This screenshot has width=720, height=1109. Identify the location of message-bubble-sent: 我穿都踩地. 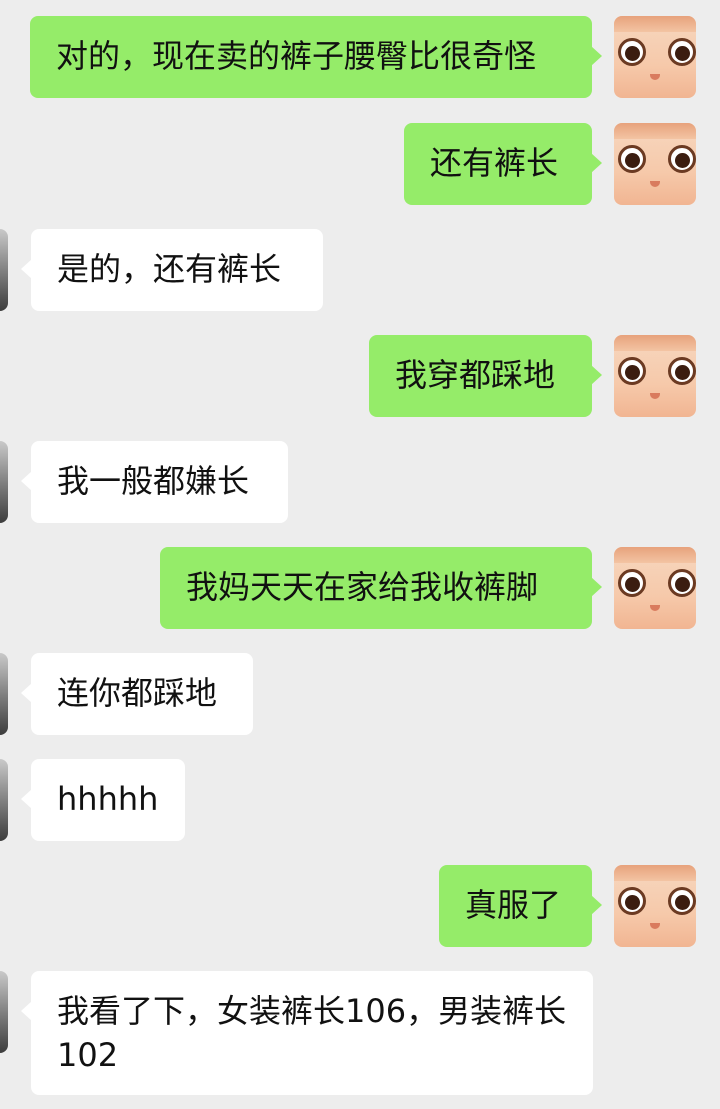
(485, 376).